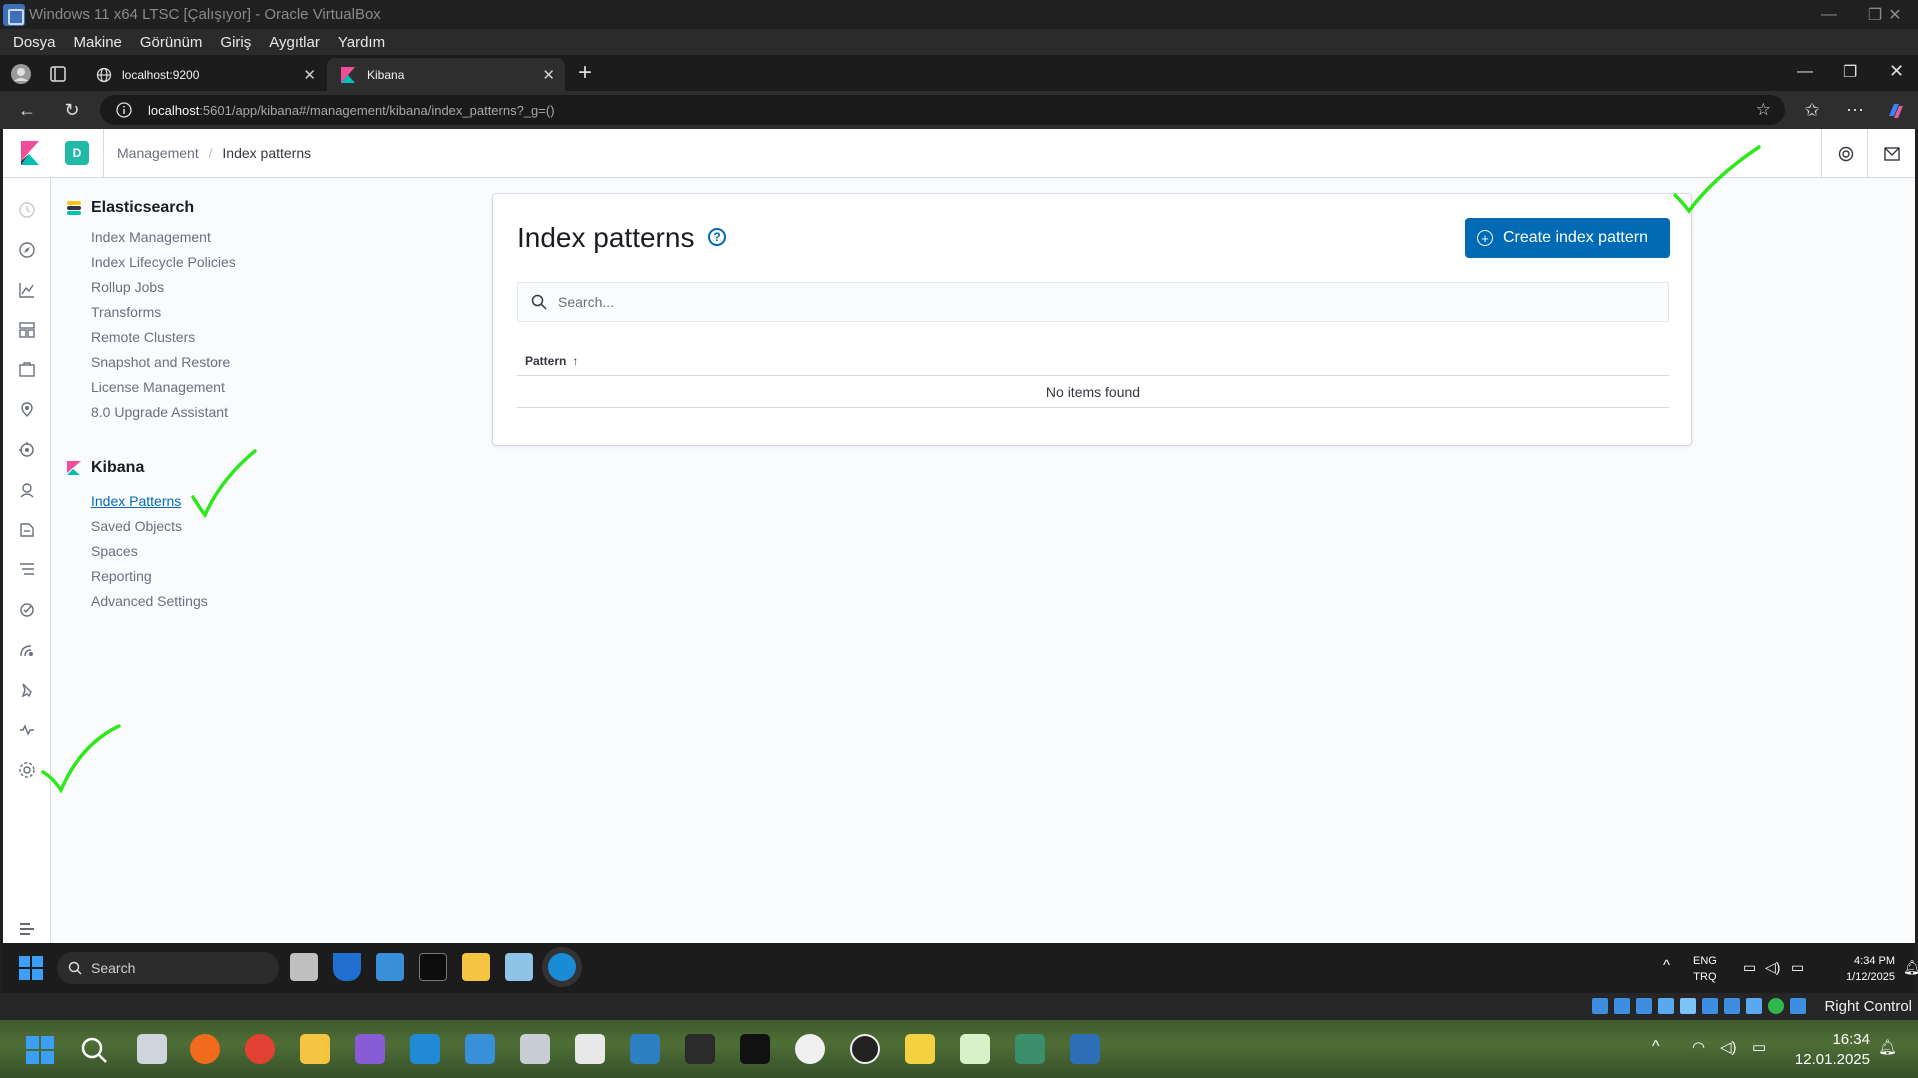 The height and width of the screenshot is (1078, 1918). What do you see at coordinates (1567, 238) in the screenshot?
I see `create-index-pattern-button: + Create index pattern` at bounding box center [1567, 238].